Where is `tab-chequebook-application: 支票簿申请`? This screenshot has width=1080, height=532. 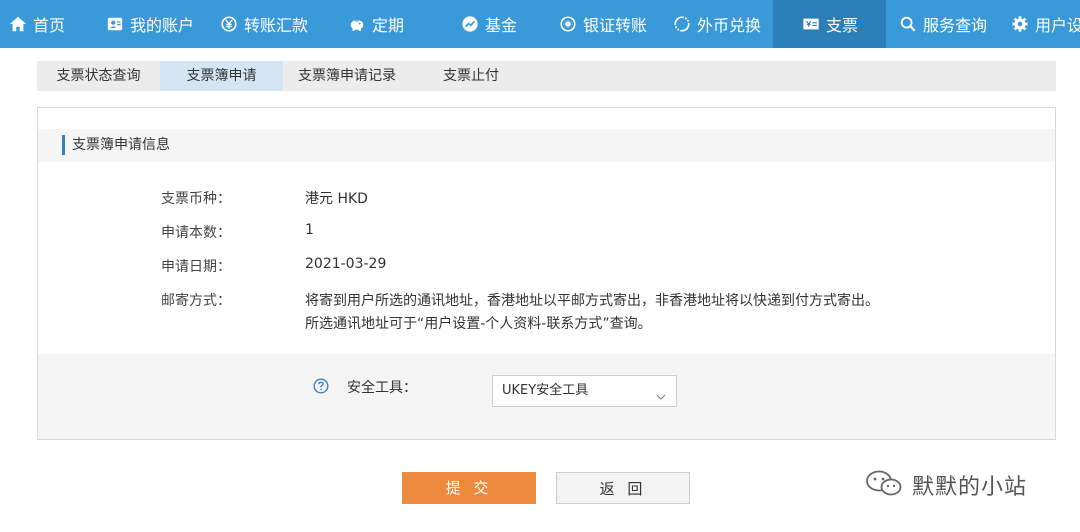 tab-chequebook-application: 支票簿申请 is located at coordinates (221, 76).